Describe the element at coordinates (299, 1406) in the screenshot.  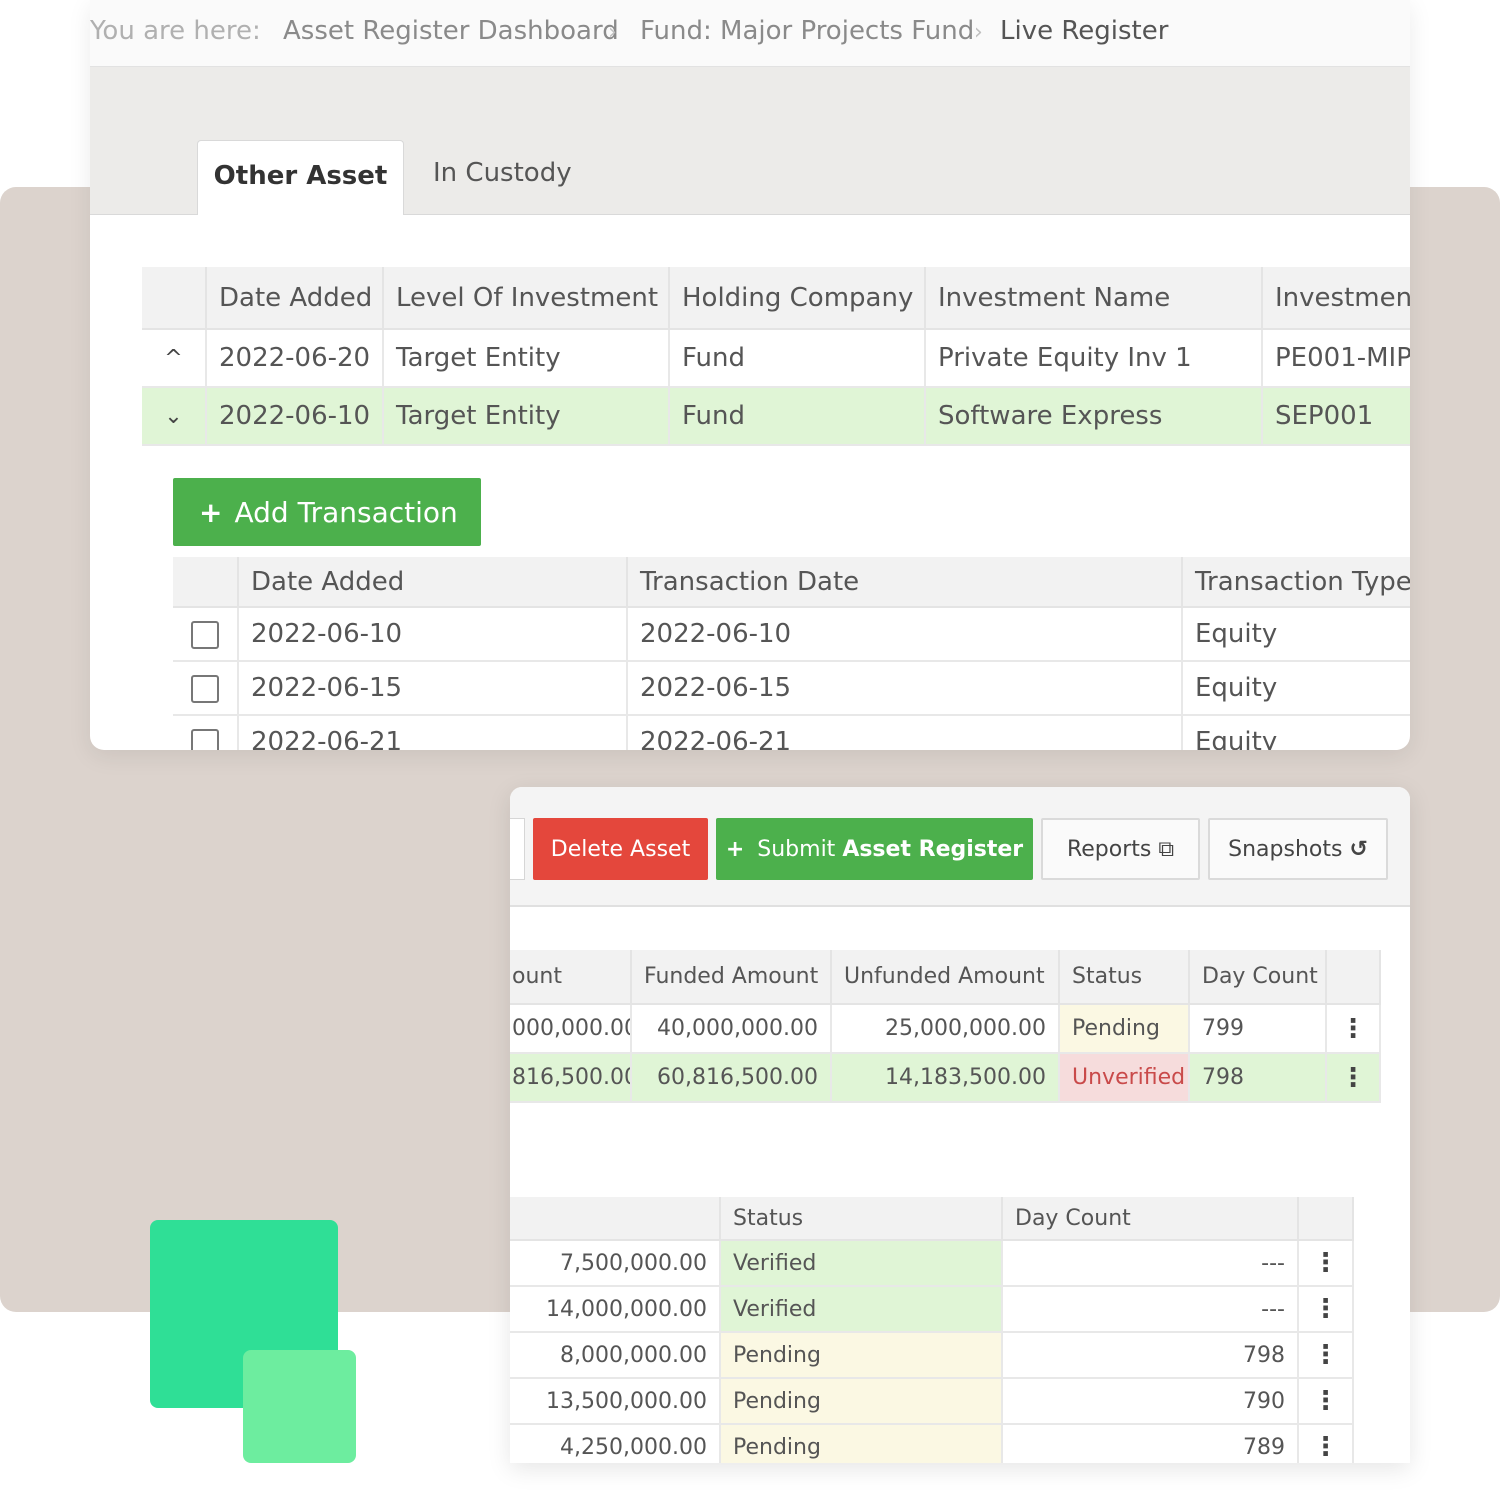
I see `decorative-square-small` at that location.